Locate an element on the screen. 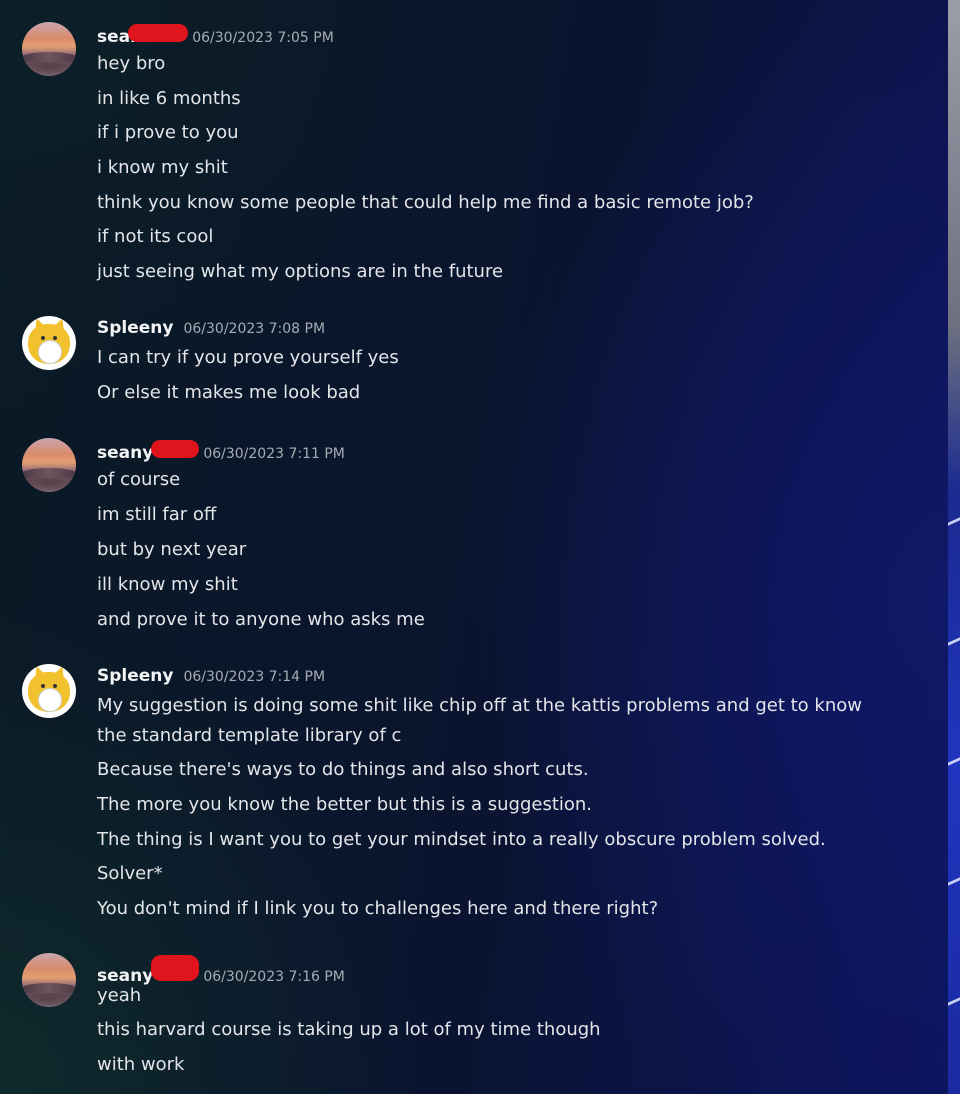  message-header: sean 06/30/2023 7:05 PM is located at coordinates (215, 37).